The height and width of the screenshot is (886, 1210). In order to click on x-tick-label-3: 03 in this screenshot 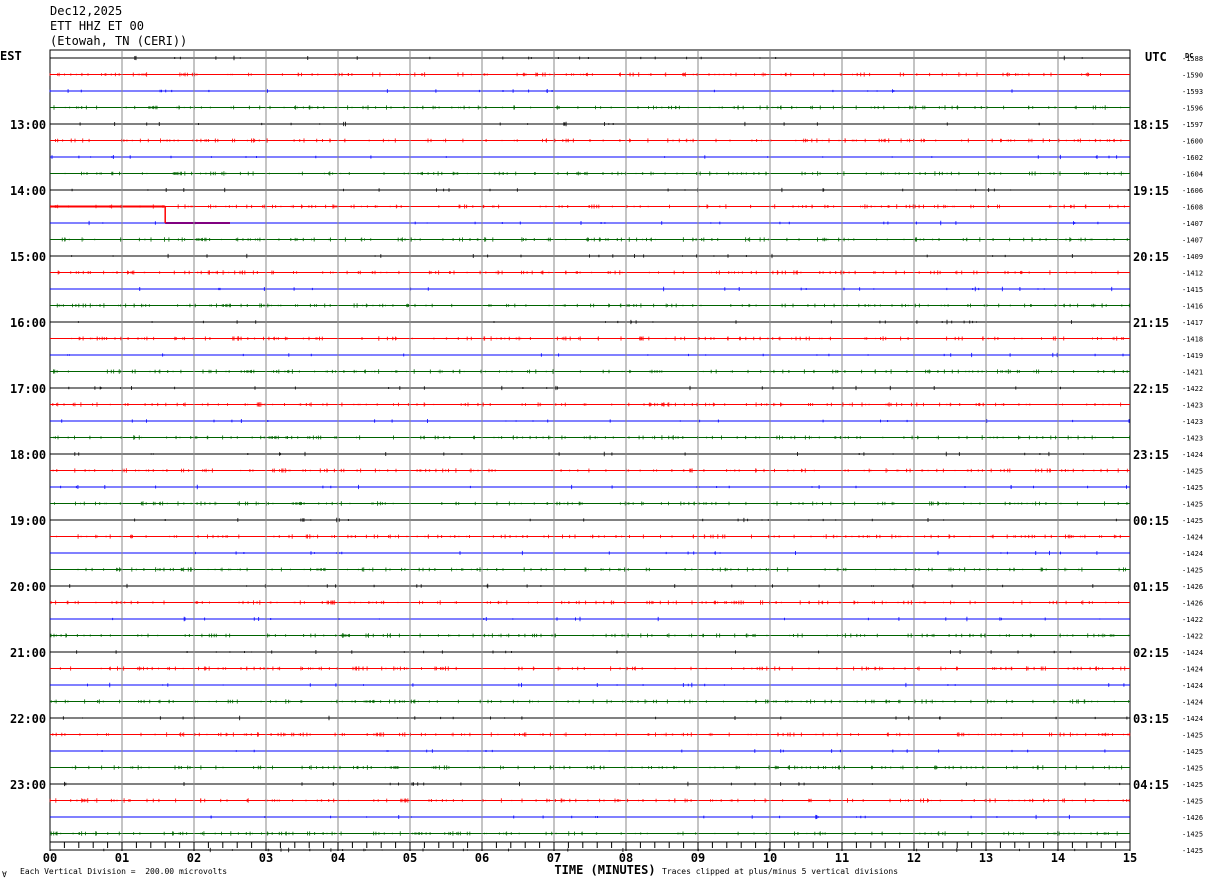, I will do `click(266, 858)`.